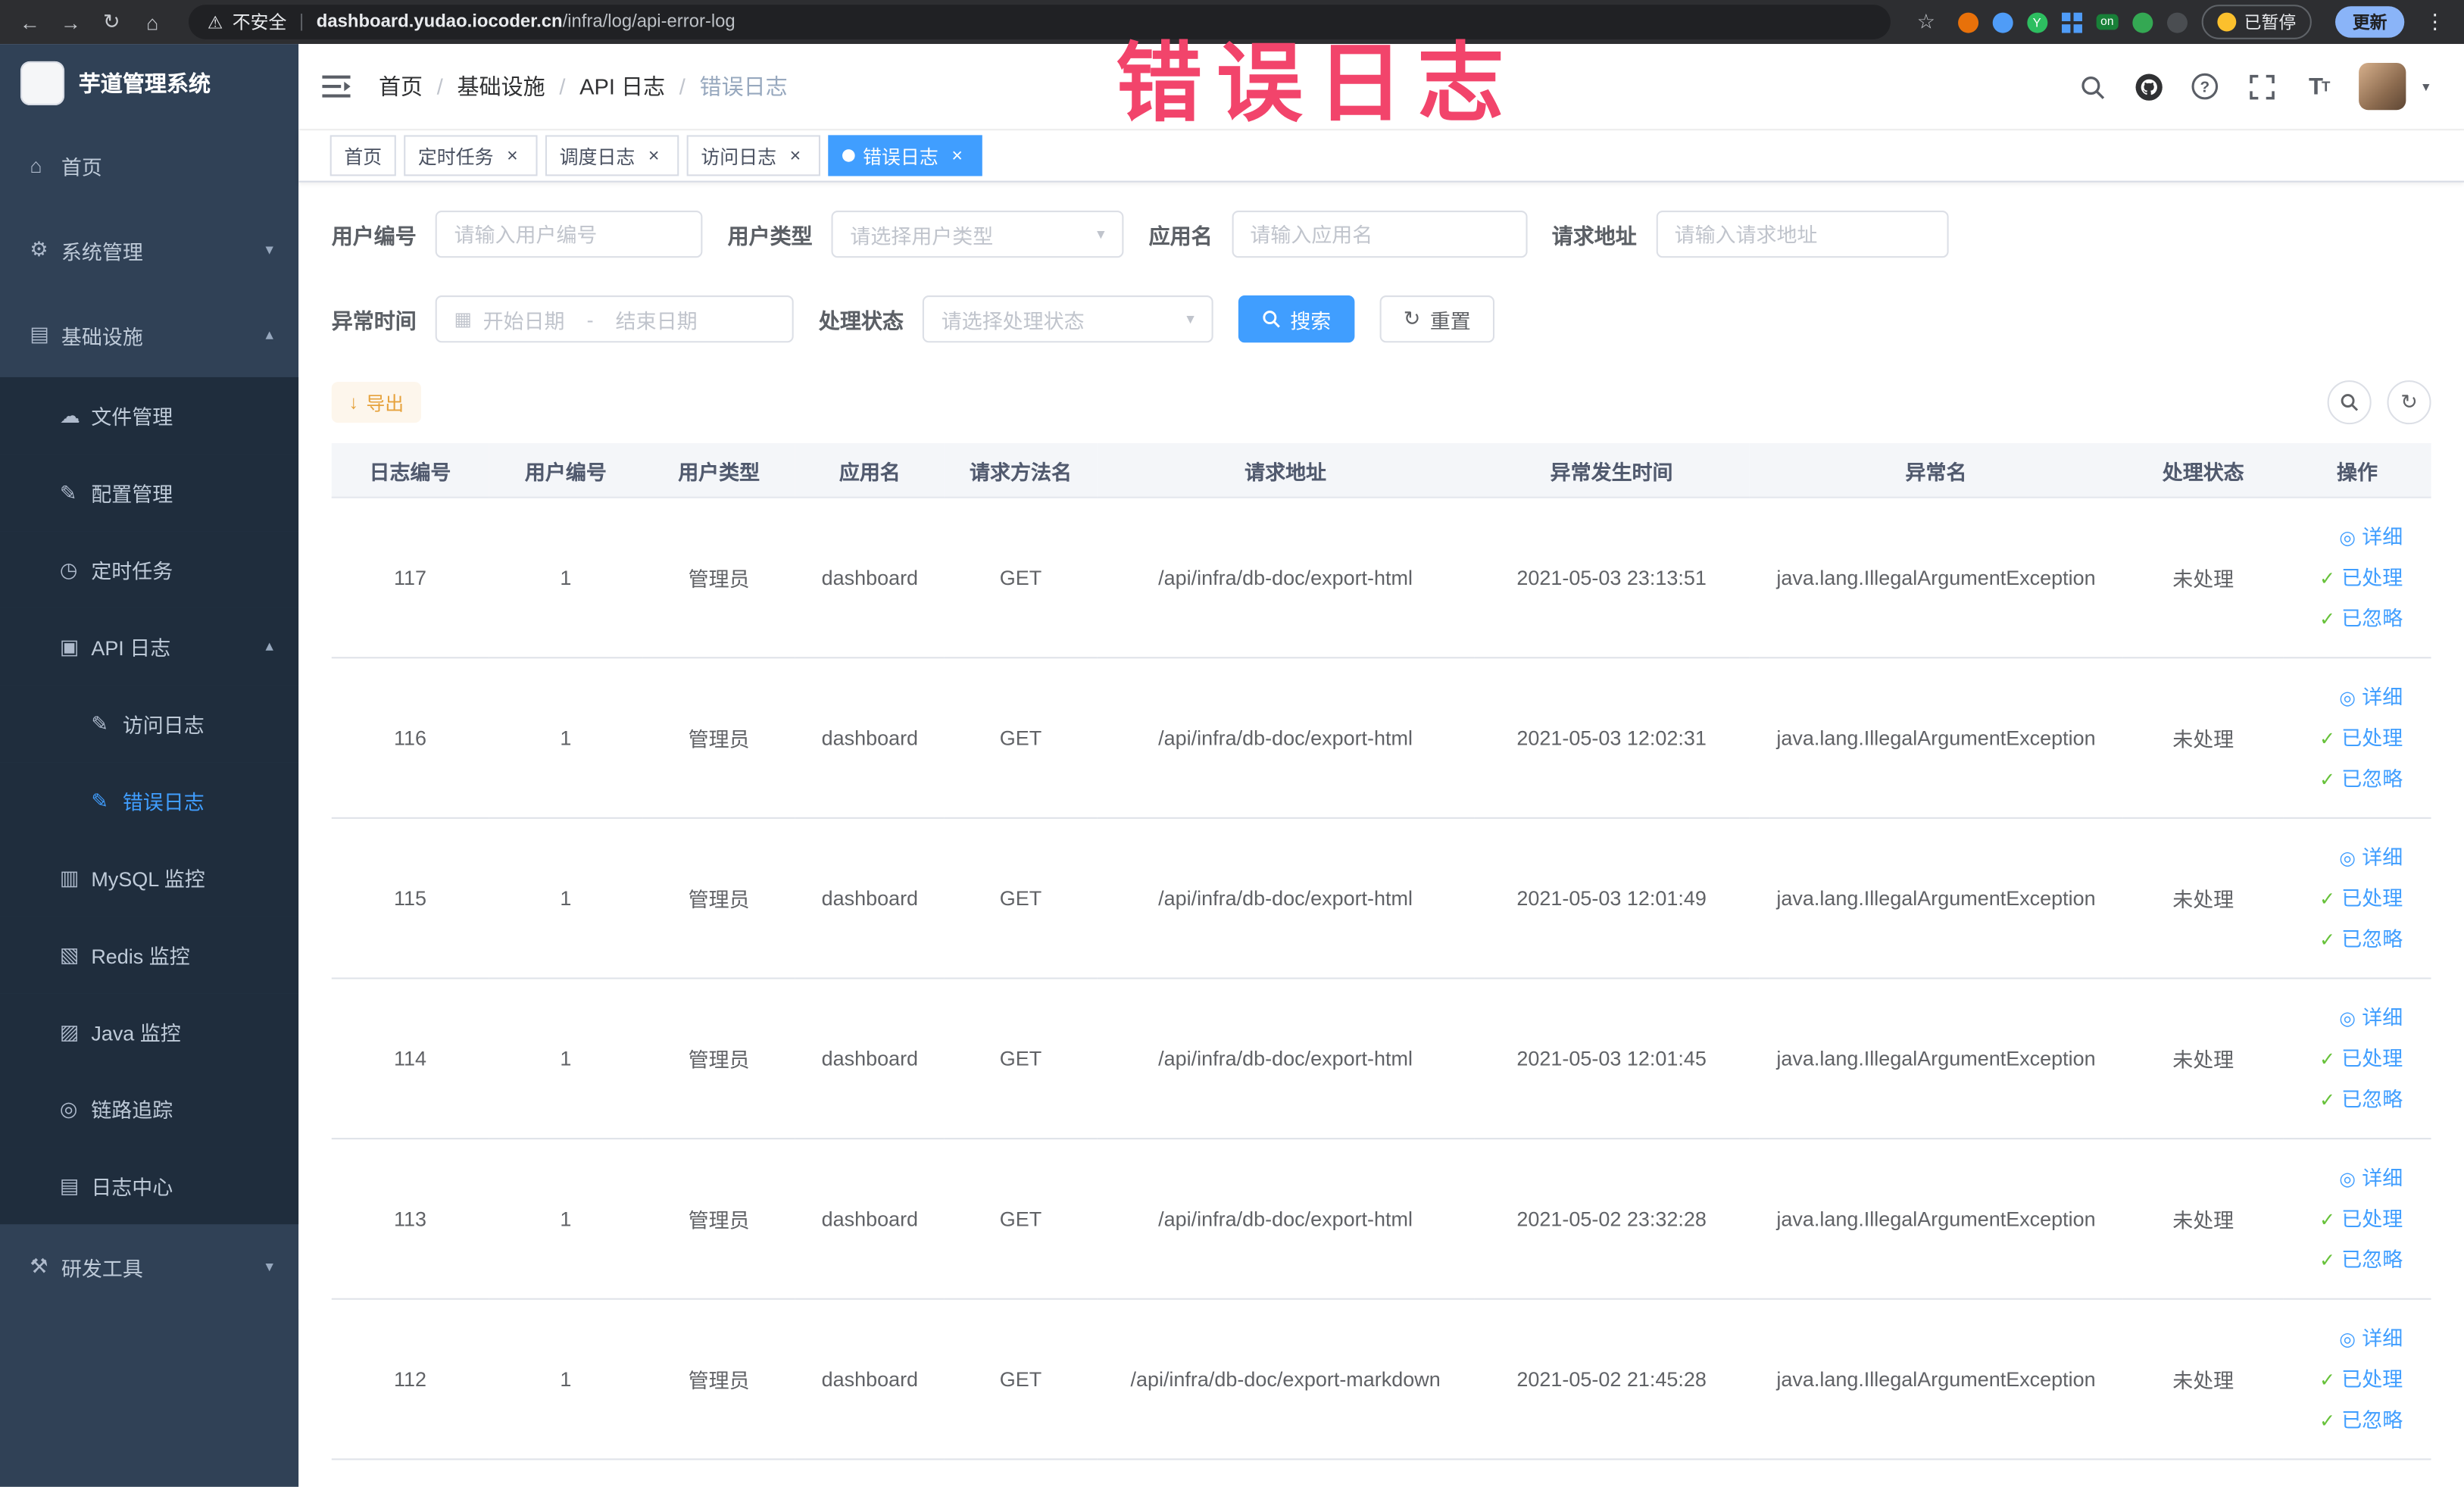 The image size is (2464, 1487). I want to click on extension-on-badge: on, so click(2107, 22).